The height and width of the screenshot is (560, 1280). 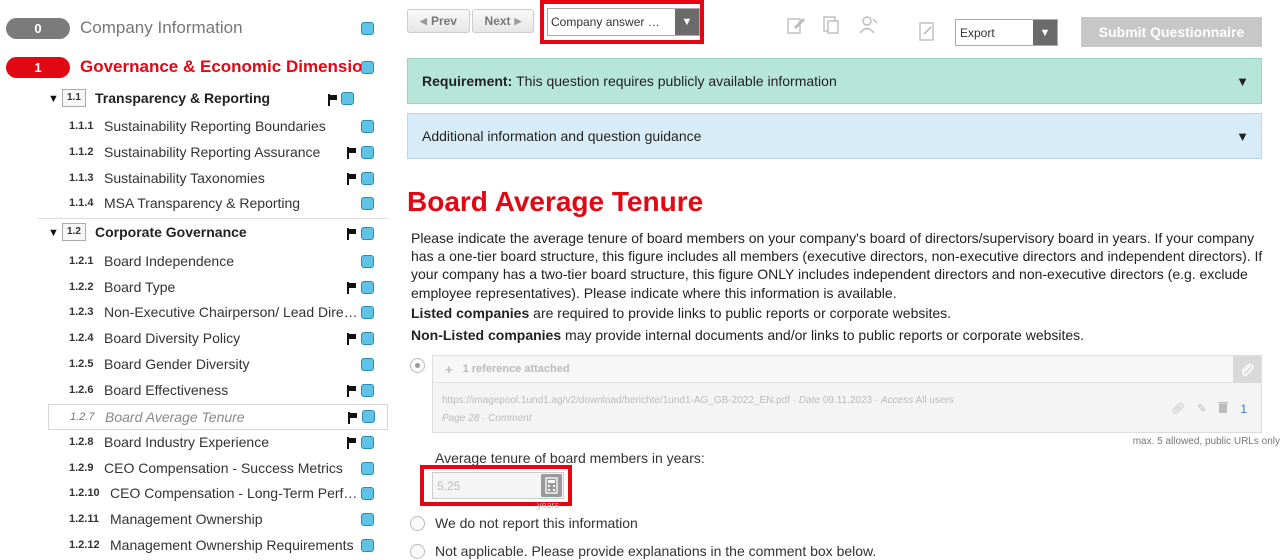 What do you see at coordinates (81, 338) in the screenshot?
I see `item-number: 1.2.4` at bounding box center [81, 338].